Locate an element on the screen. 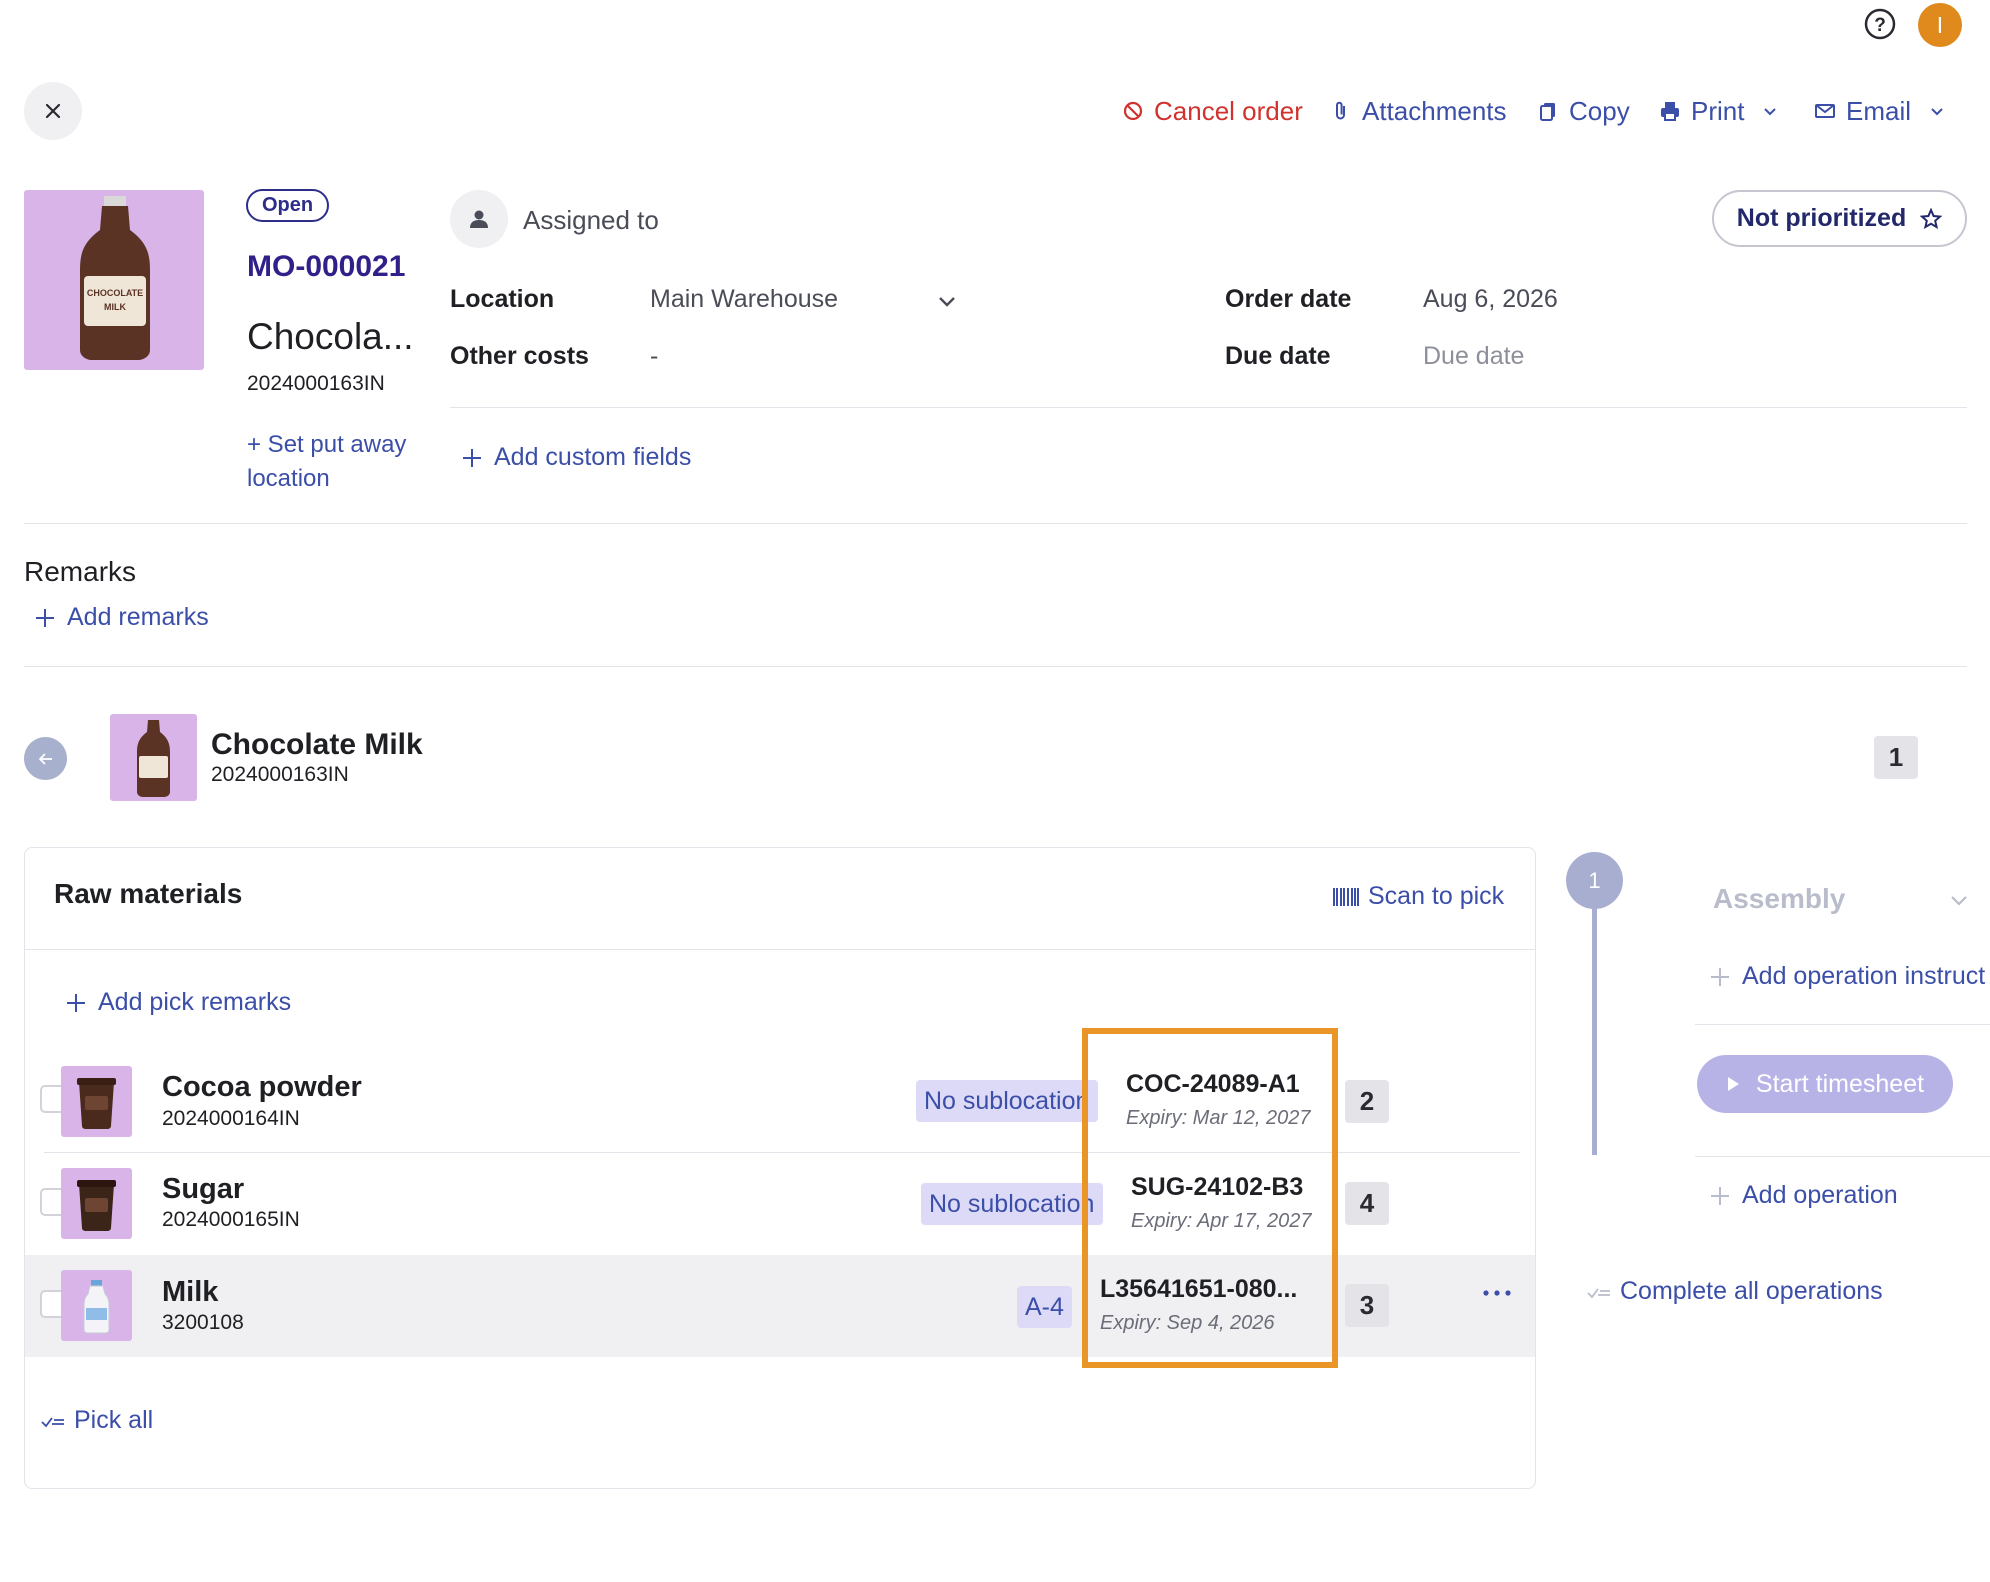  batch-highlight-box is located at coordinates (1210, 1198).